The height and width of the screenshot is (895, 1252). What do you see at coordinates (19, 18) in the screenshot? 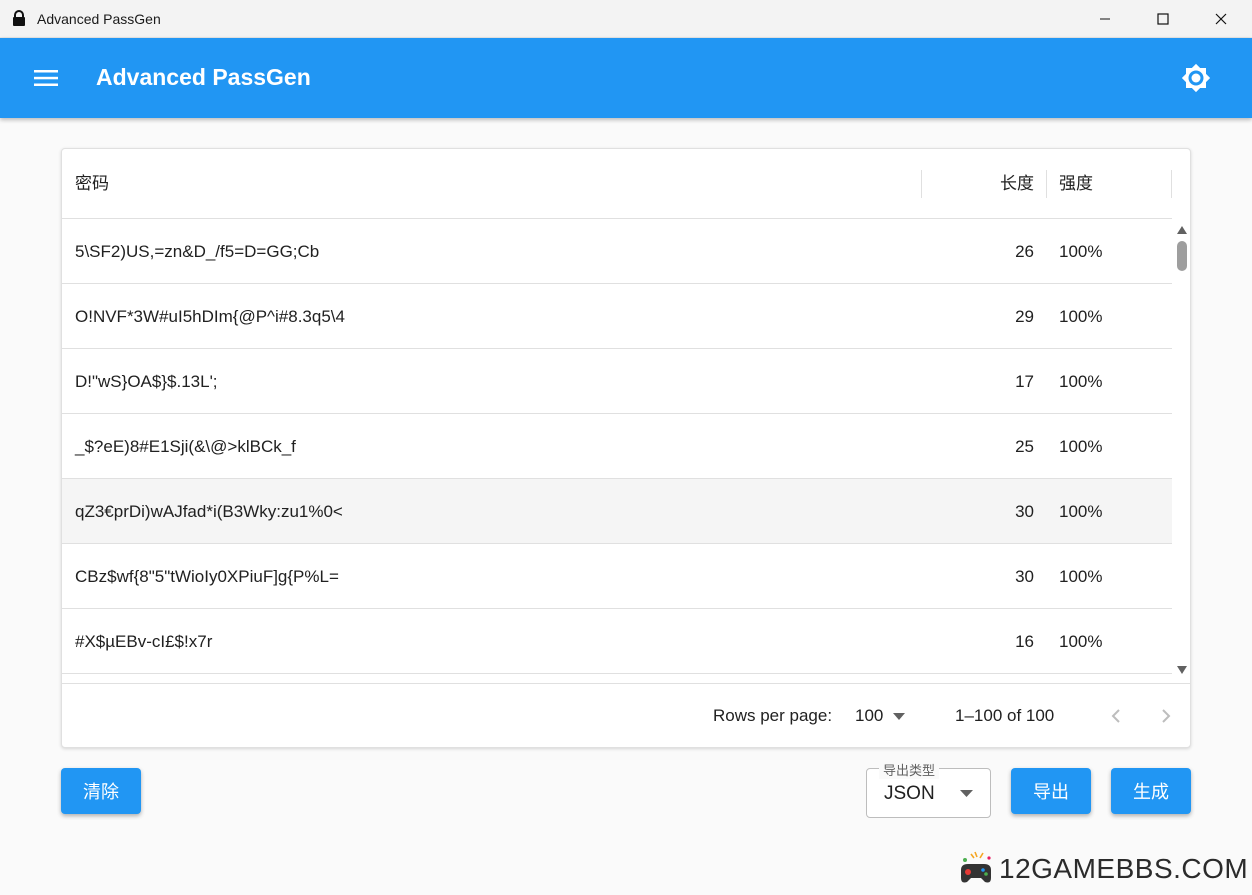
I see `lock-icon` at bounding box center [19, 18].